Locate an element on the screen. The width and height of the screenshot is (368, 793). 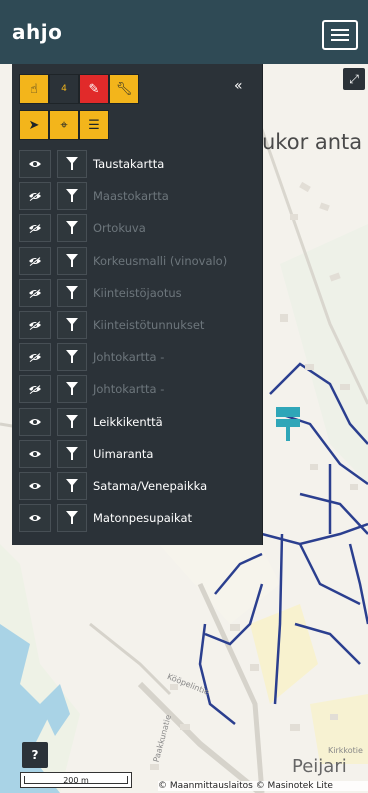
layer-row: Maastokartta is located at coordinates (139, 196).